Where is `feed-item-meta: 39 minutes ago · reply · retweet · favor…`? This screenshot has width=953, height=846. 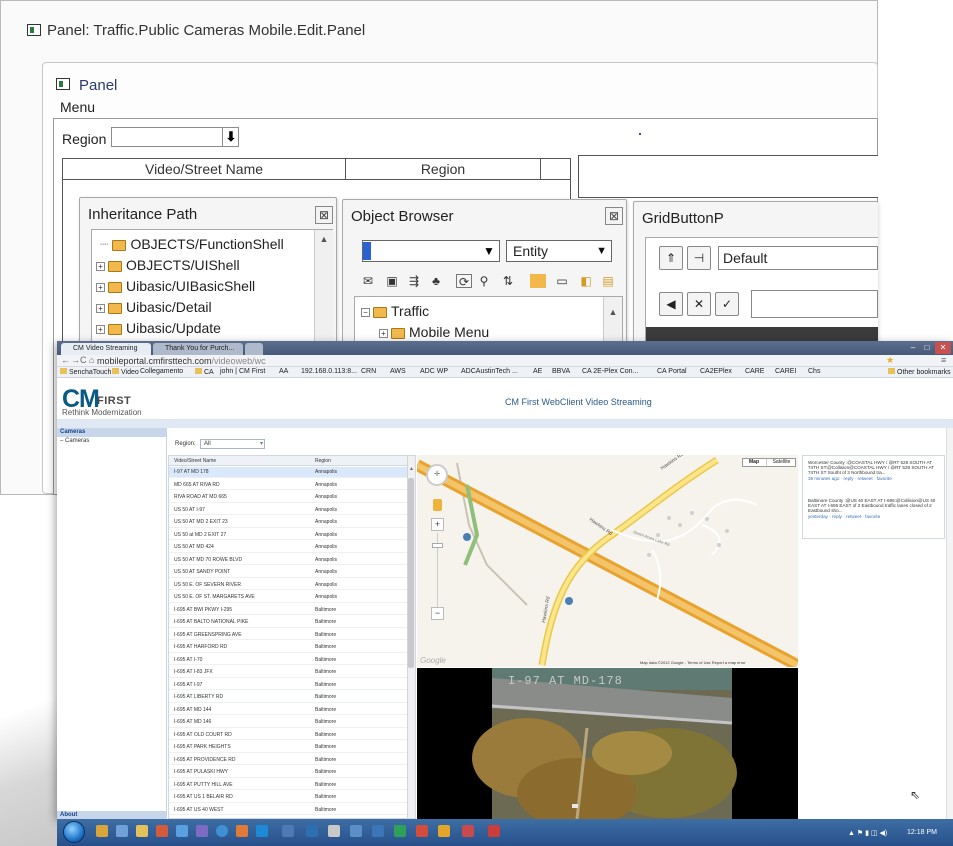 feed-item-meta: 39 minutes ago · reply · retweet · favor… is located at coordinates (874, 478).